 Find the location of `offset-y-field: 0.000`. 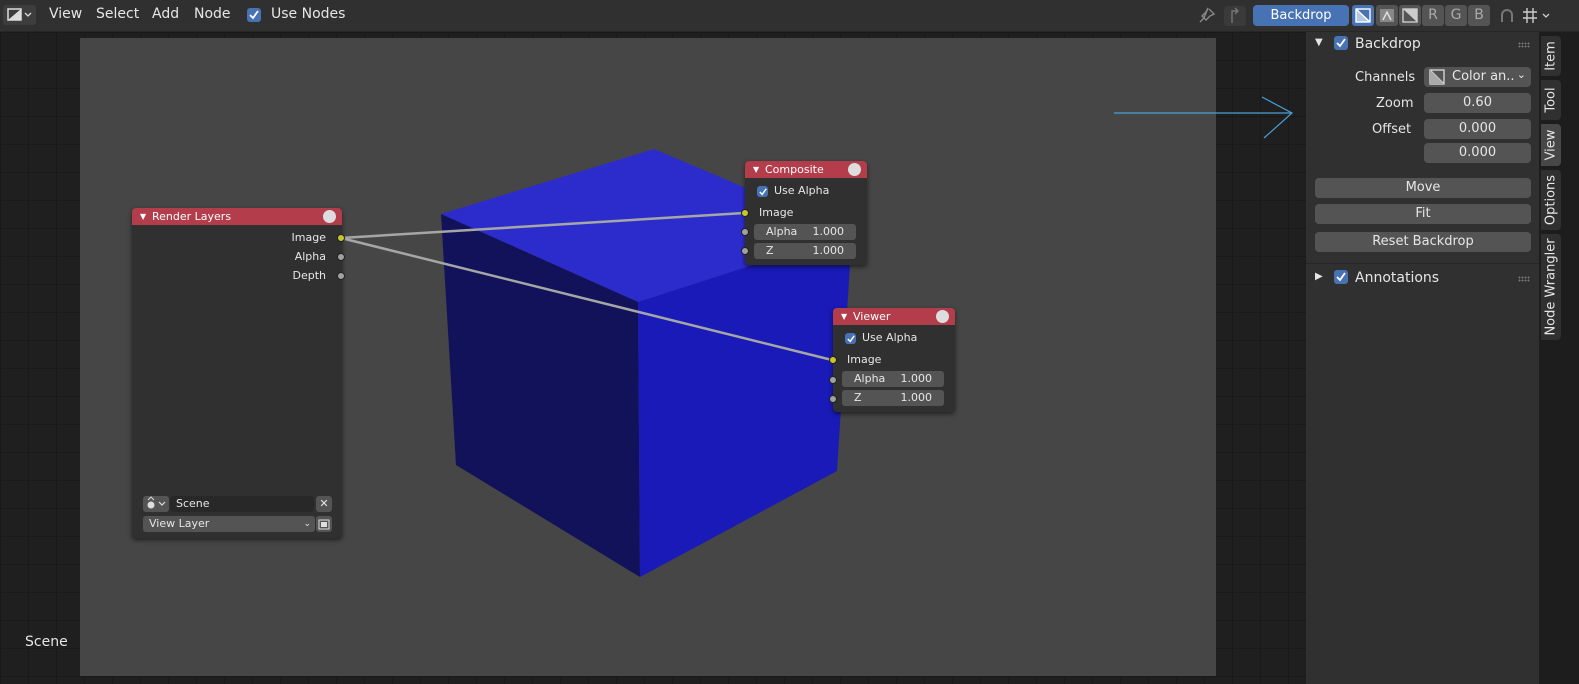

offset-y-field: 0.000 is located at coordinates (1477, 153).